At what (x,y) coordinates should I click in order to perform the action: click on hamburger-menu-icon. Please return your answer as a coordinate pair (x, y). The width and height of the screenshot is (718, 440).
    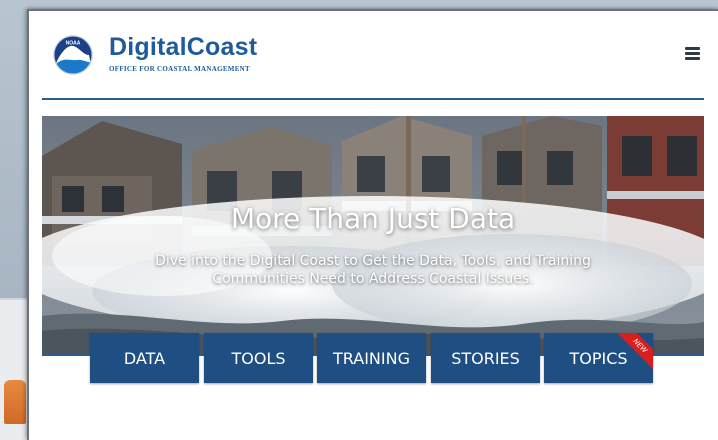
    Looking at the image, I should click on (692, 53).